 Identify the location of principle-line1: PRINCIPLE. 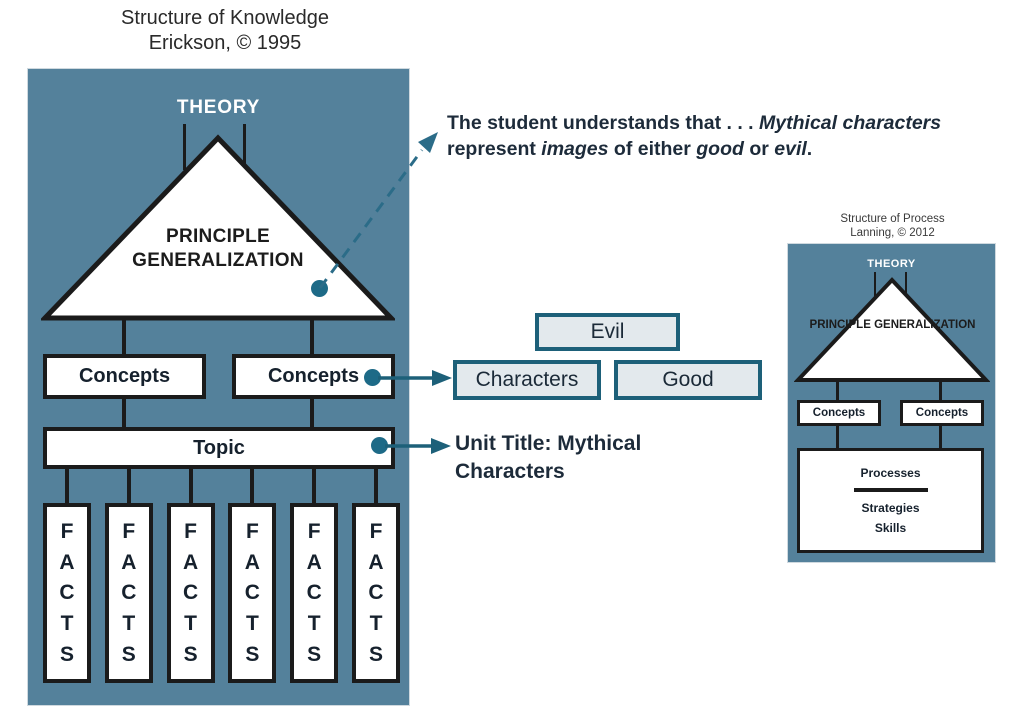
(218, 236).